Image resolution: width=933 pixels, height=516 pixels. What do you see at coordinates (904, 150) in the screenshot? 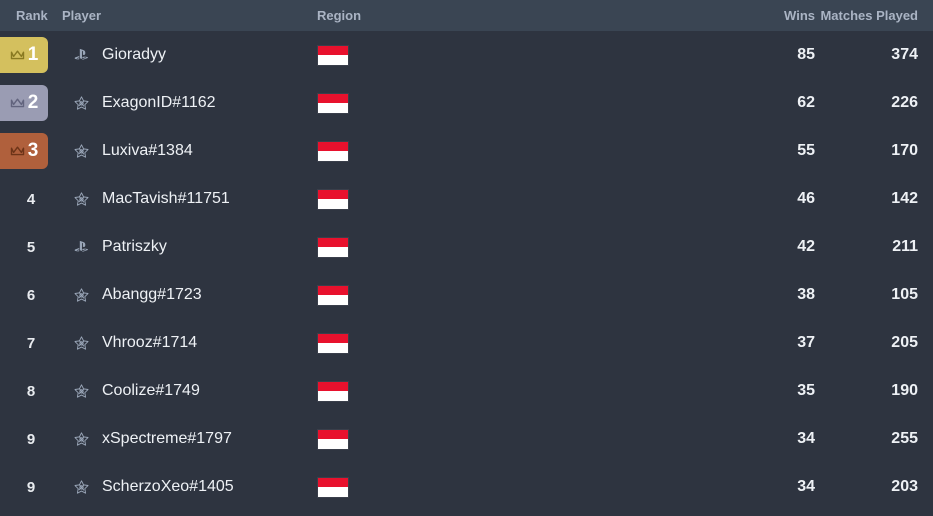
I see `cell-matches-played: 170` at bounding box center [904, 150].